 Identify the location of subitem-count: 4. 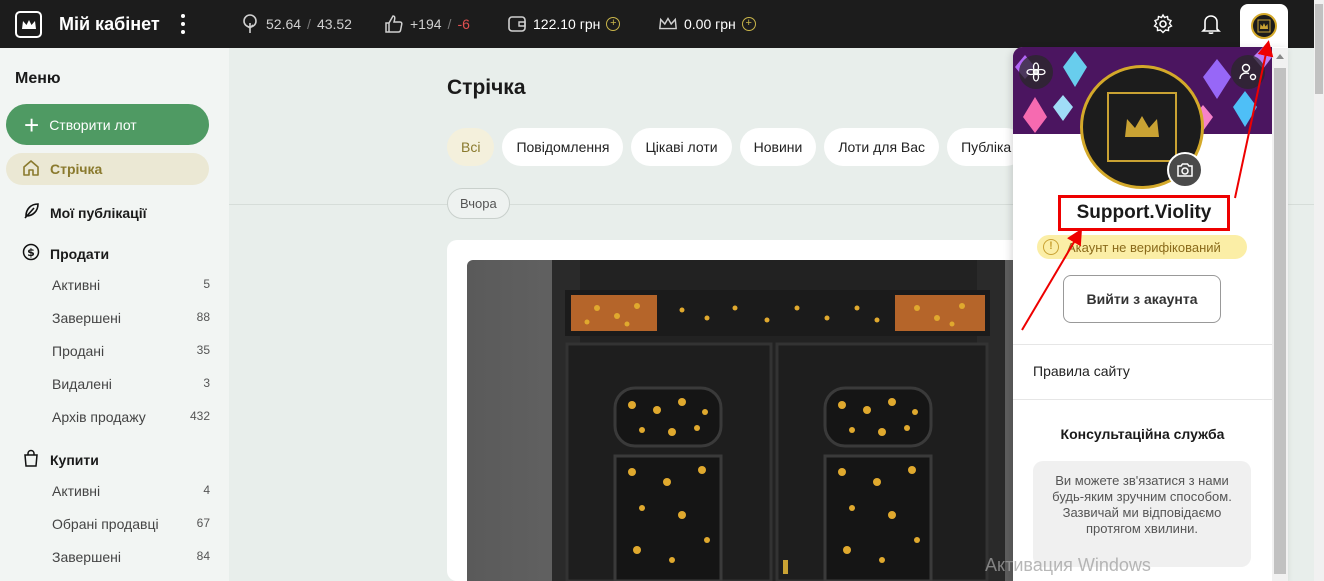
(206, 490).